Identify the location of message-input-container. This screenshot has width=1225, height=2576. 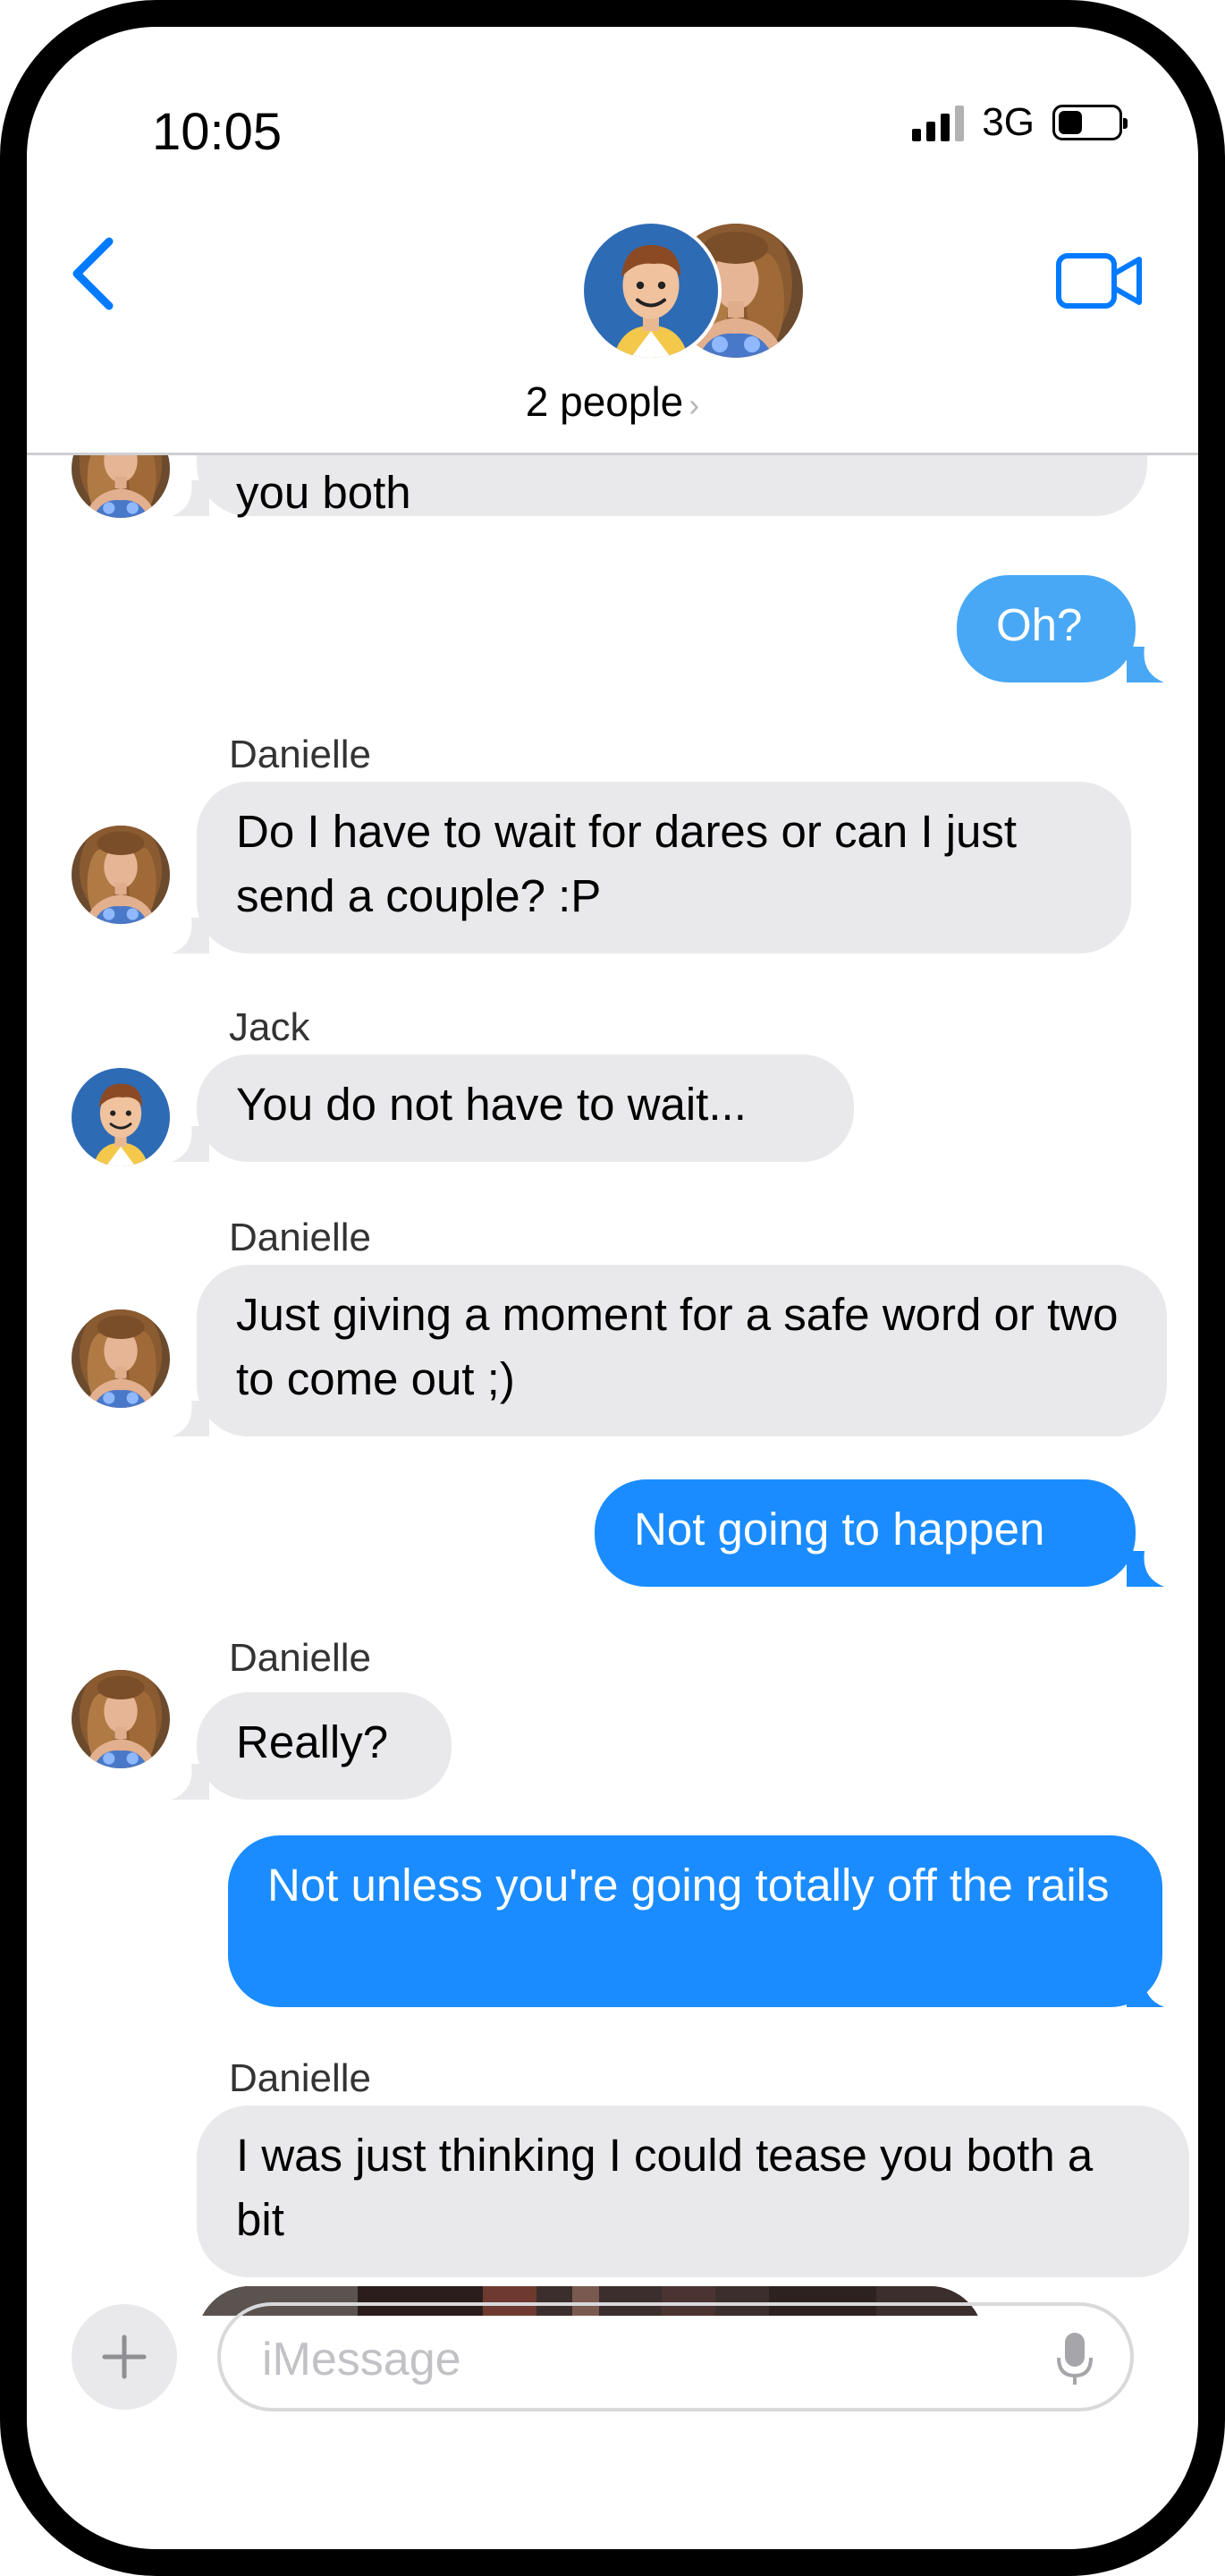
(675, 2356).